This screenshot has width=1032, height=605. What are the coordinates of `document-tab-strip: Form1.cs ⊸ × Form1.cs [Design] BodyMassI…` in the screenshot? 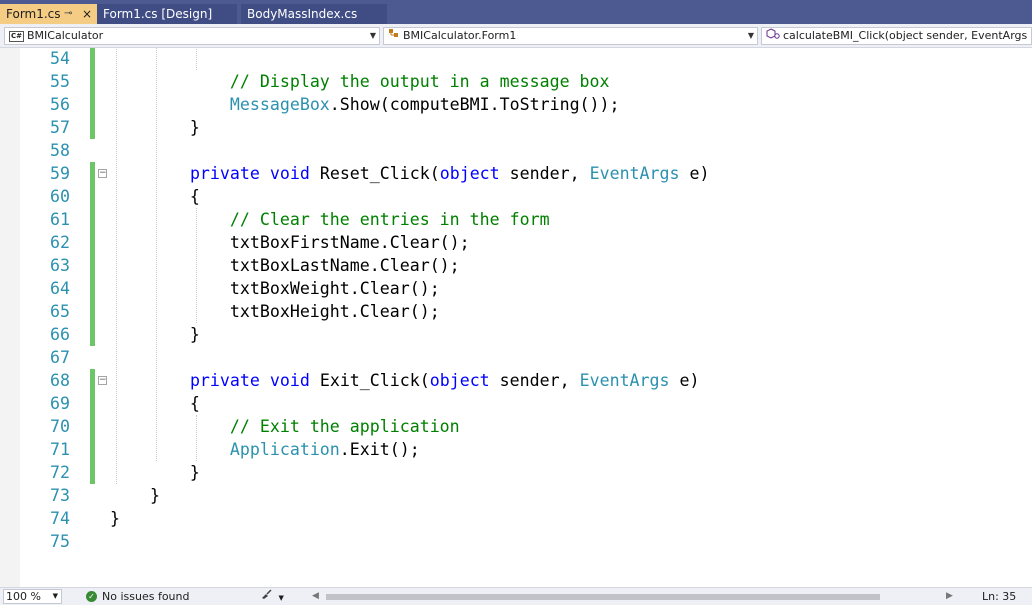 It's located at (516, 12).